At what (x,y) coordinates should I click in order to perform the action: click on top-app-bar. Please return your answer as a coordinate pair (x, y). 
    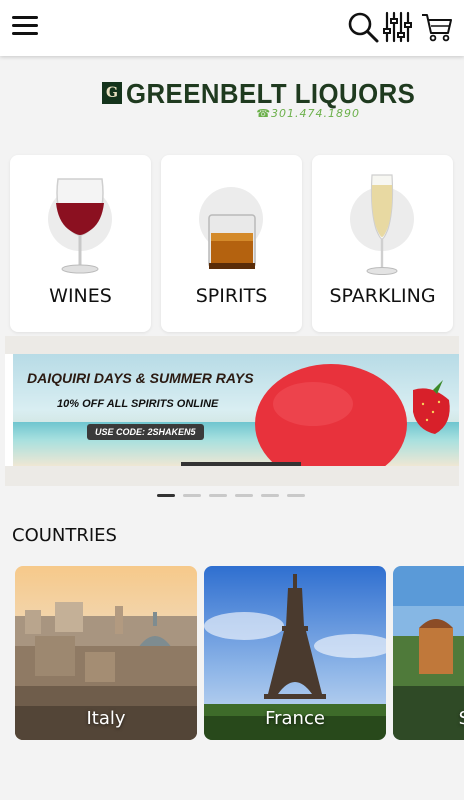
    Looking at the image, I should click on (232, 28).